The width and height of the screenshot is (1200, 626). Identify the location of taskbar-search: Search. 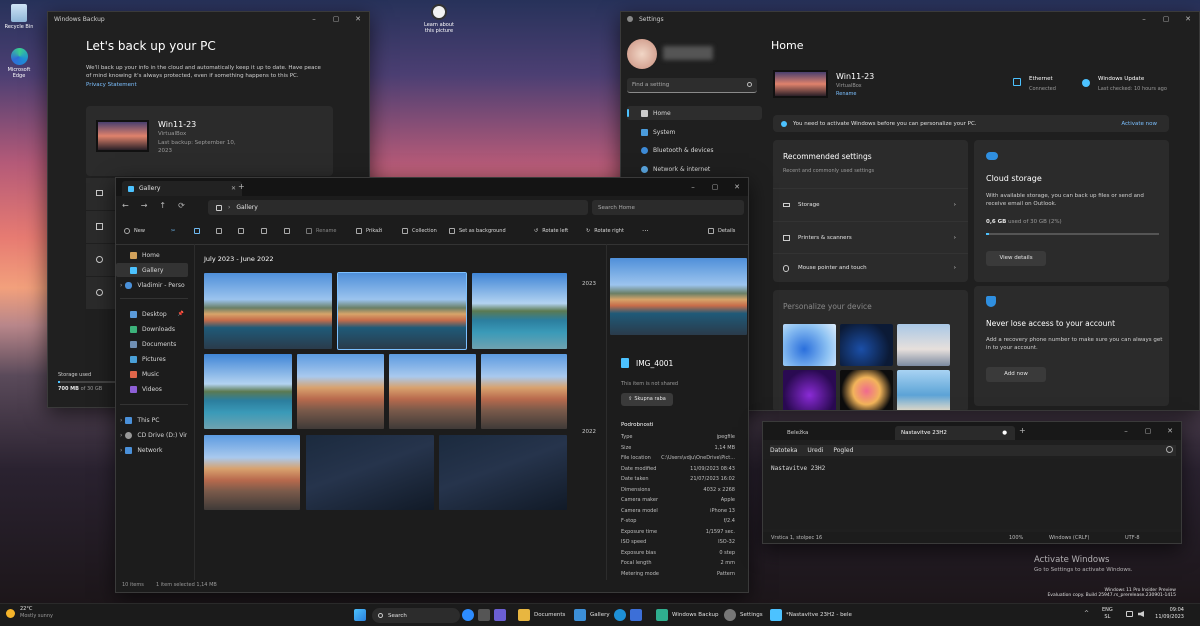
(416, 615).